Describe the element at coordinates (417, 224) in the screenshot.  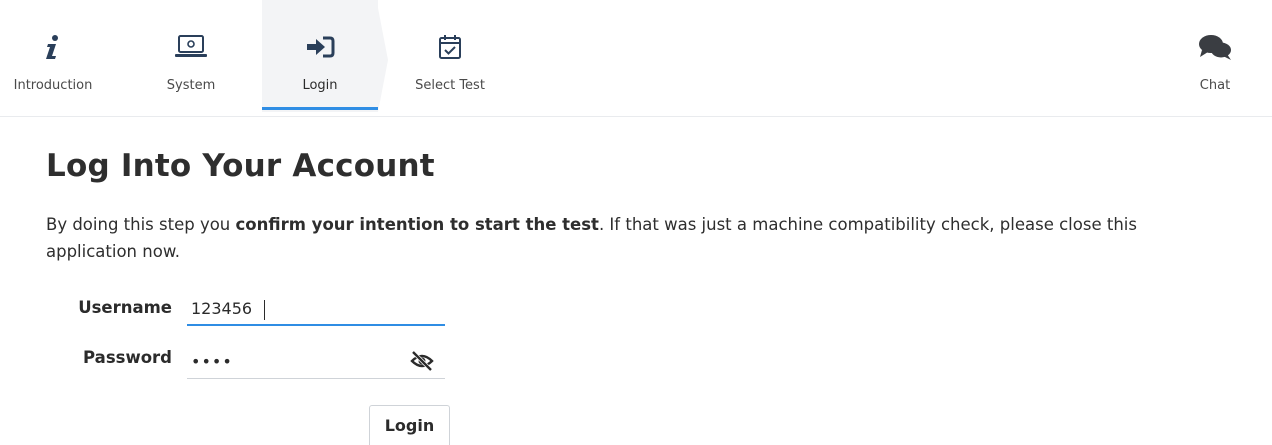
I see `instructions-emphasis: confirm your intention to start the test` at that location.